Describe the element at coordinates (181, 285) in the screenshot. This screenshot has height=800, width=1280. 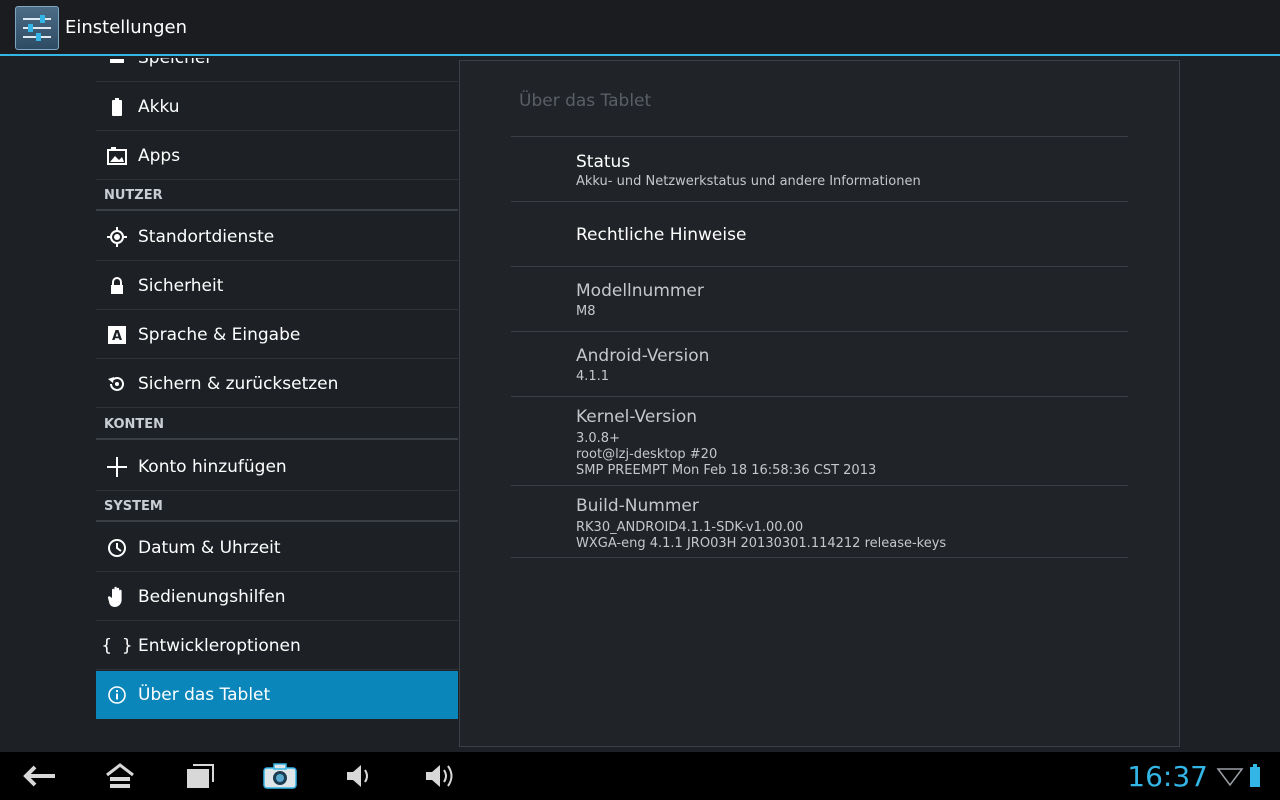
I see `sidebar-item-label: Sicherheit` at that location.